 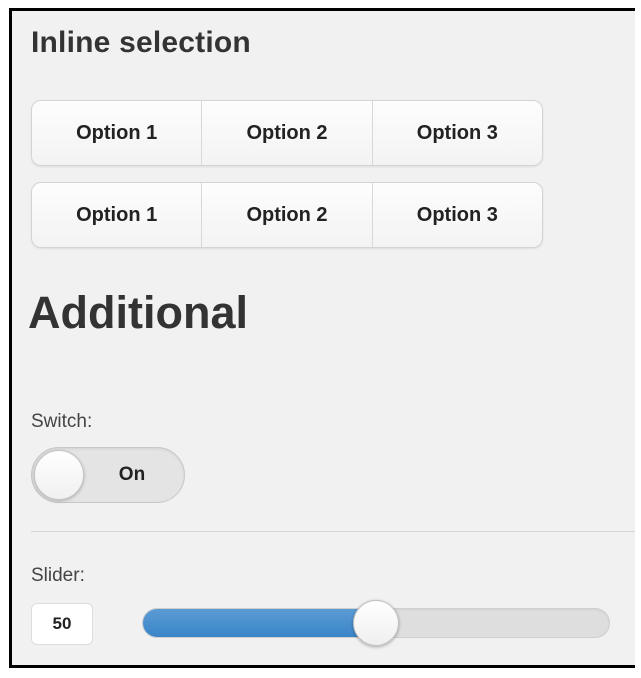 I want to click on switch-label: Switch:, so click(x=62, y=421).